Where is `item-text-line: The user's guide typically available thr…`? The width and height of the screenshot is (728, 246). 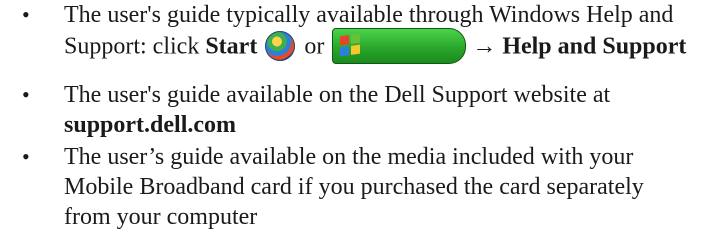
item-text-line: The user's guide typically available thr… is located at coordinates (369, 15).